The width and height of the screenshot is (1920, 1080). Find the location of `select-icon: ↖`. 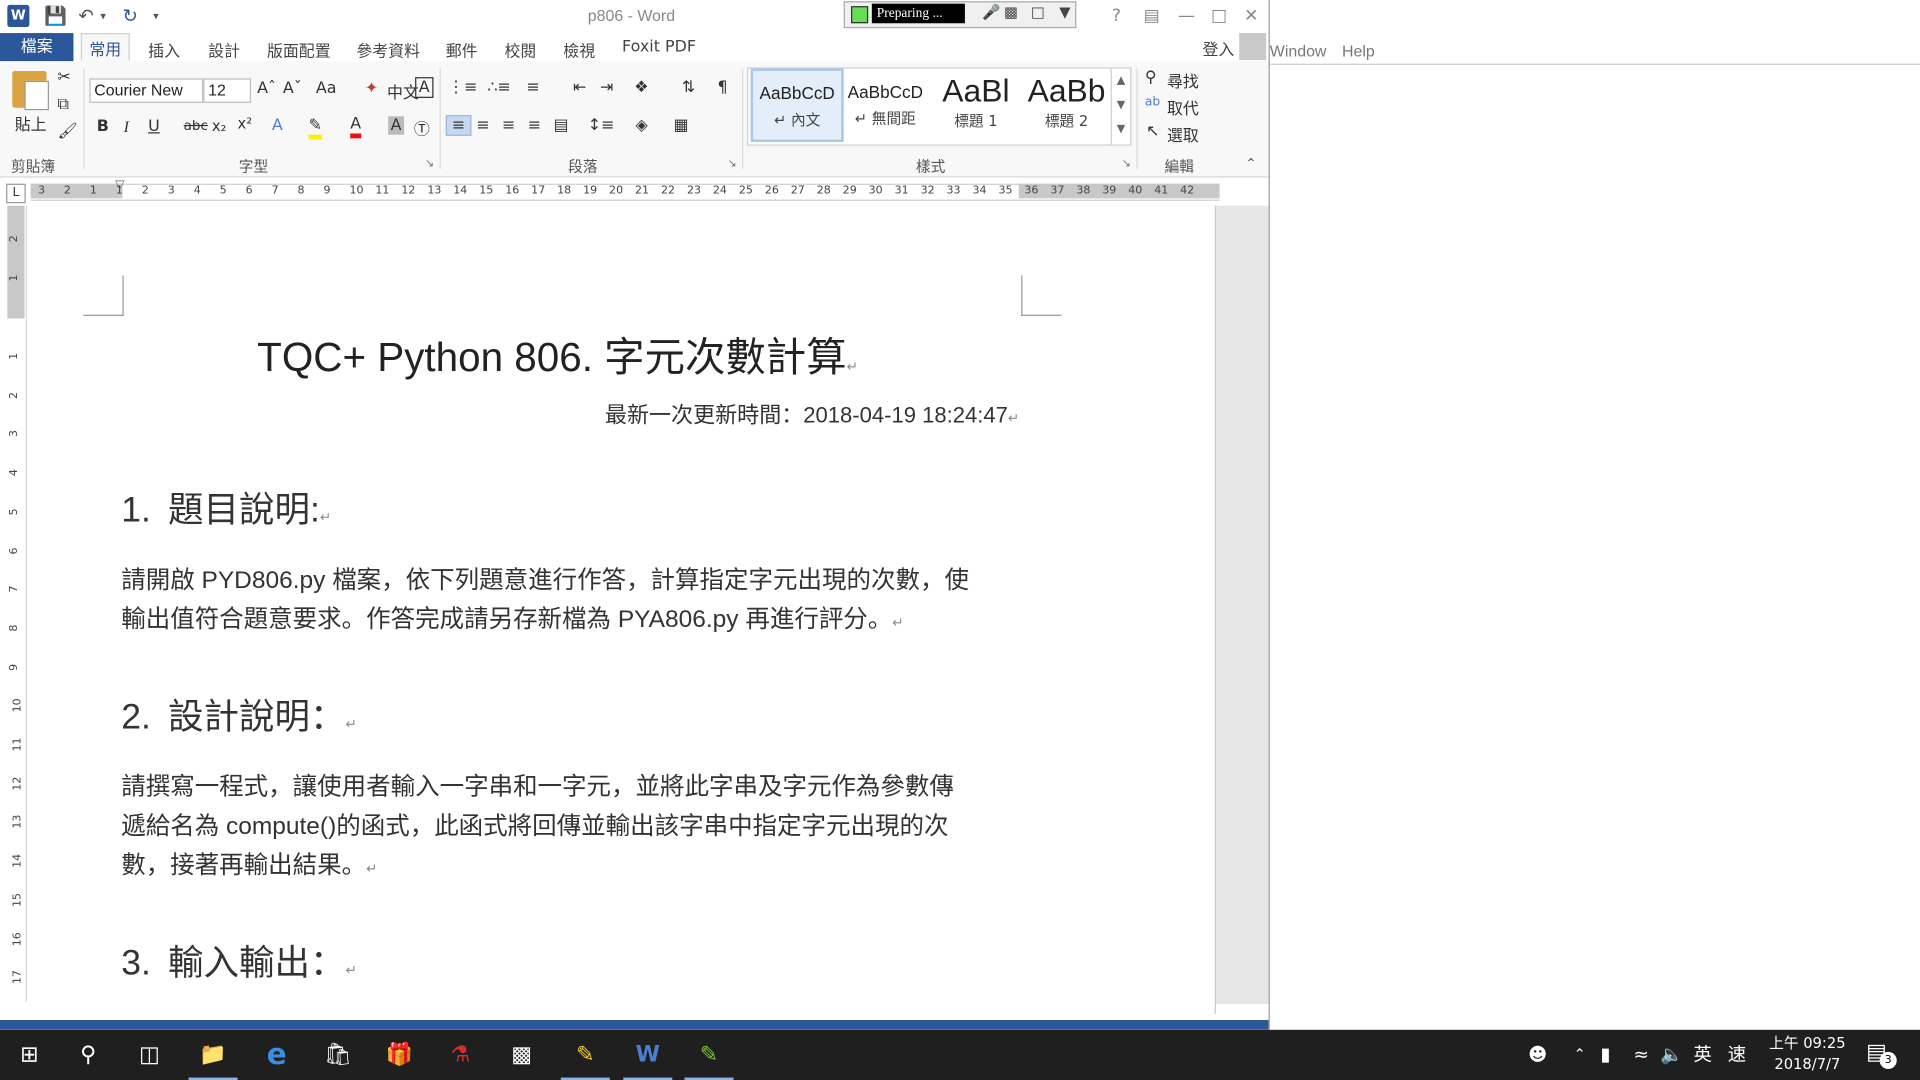

select-icon: ↖ is located at coordinates (1152, 131).